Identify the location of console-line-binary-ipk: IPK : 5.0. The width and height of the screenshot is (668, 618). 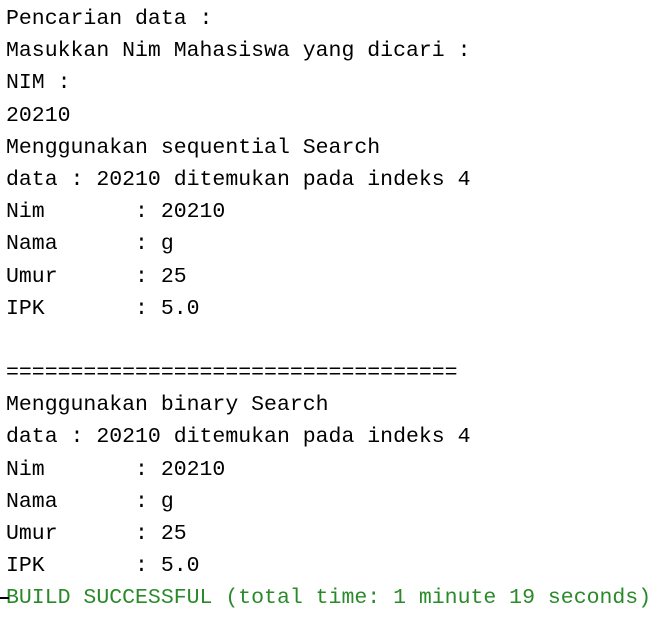
(103, 566).